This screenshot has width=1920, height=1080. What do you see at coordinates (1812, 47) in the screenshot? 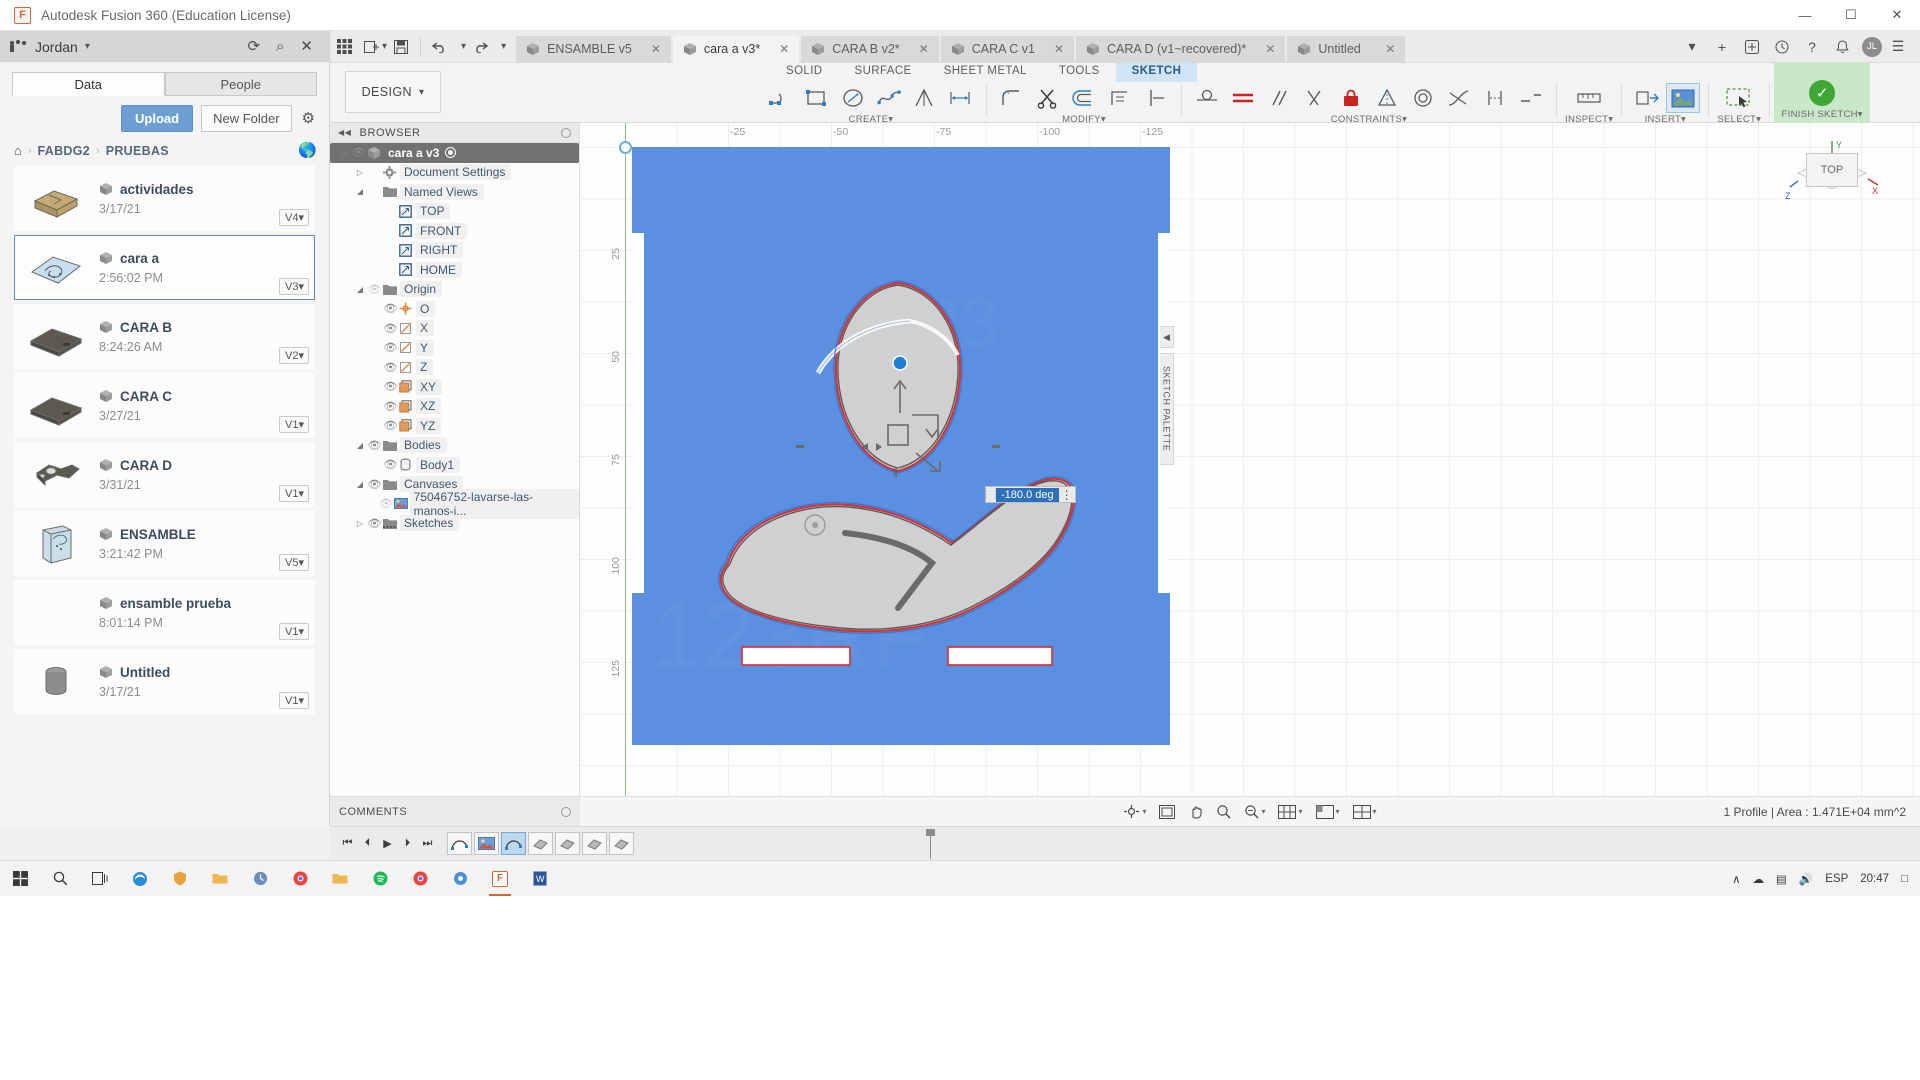
I see `help-icon: ?` at bounding box center [1812, 47].